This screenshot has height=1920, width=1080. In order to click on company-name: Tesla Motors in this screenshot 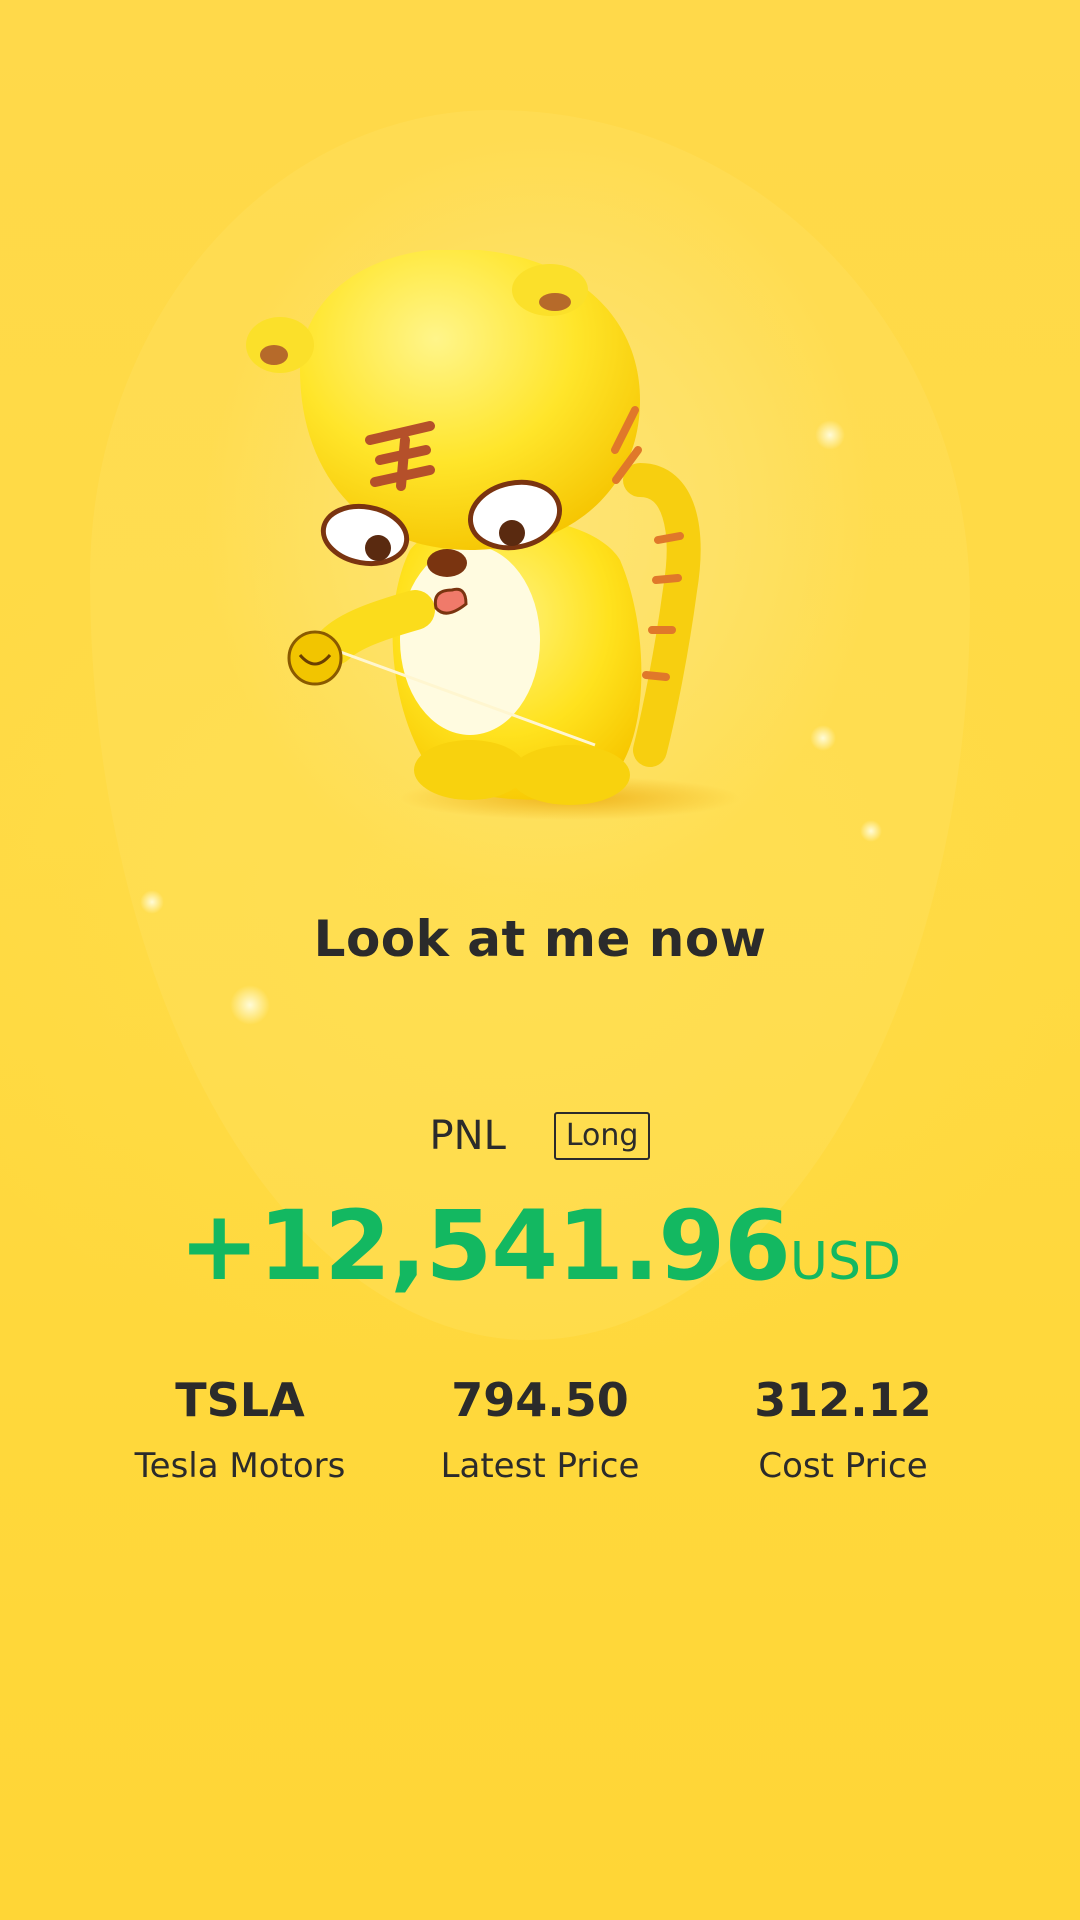, I will do `click(240, 1466)`.